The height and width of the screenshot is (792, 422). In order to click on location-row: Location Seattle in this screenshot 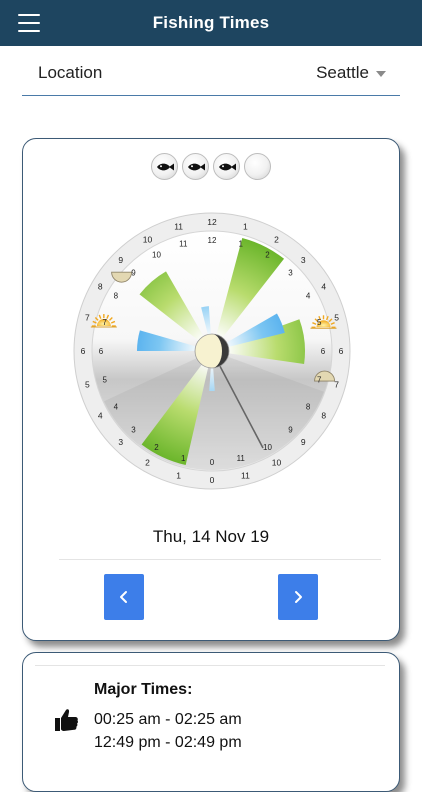, I will do `click(211, 73)`.